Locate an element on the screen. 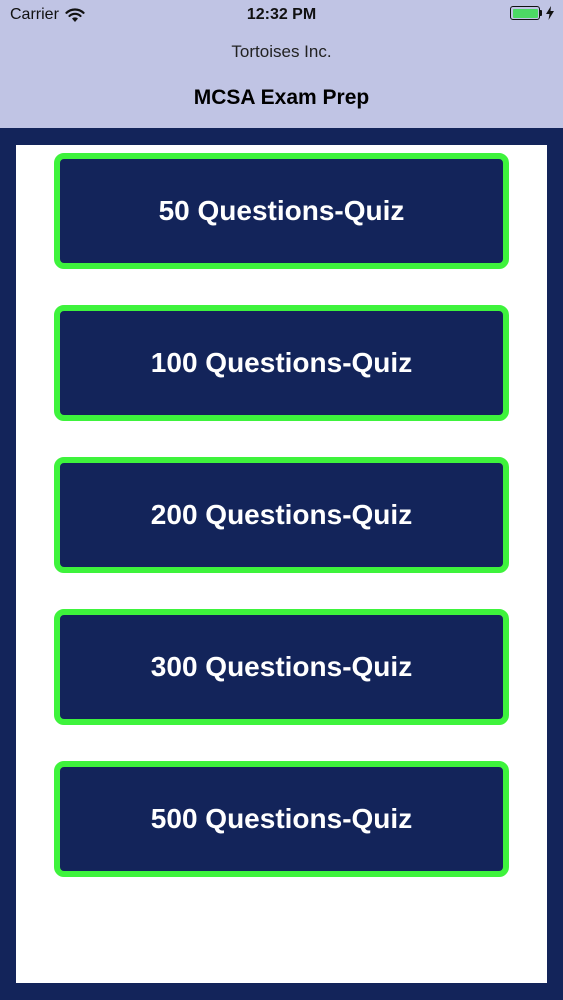 This screenshot has width=563, height=1000. quiz-300-button: 300 Questions-Quiz is located at coordinates (281, 667).